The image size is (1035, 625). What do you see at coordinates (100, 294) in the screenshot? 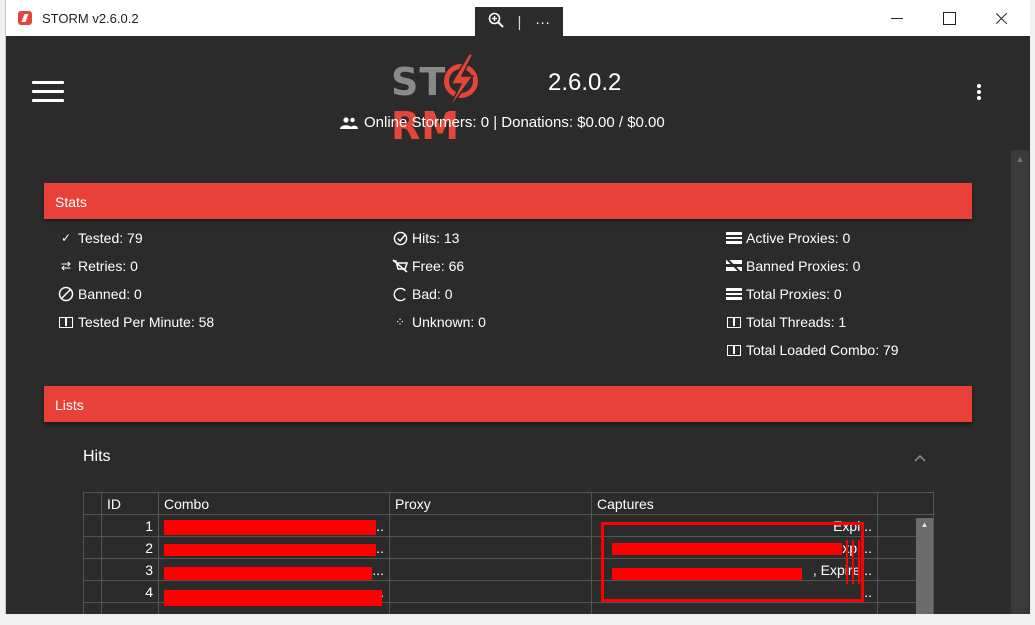
I see `stat-banned: Banned: 0` at bounding box center [100, 294].